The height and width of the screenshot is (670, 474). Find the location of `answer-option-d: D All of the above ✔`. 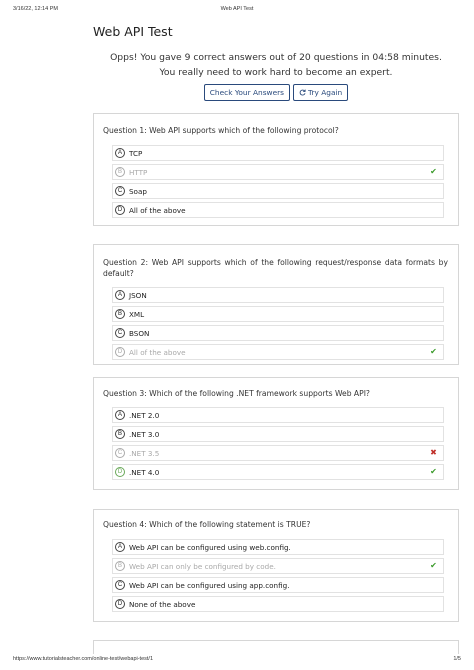

answer-option-d: D All of the above ✔ is located at coordinates (278, 352).